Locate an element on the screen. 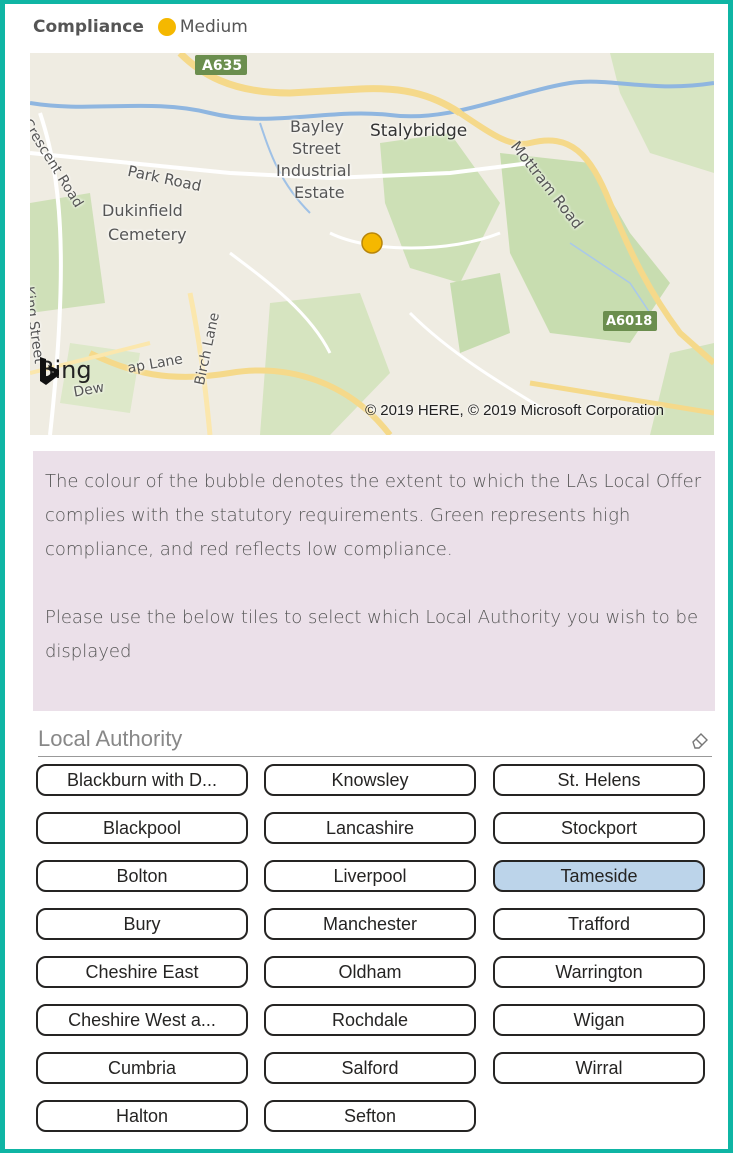 The image size is (733, 1153). tile-lancashire: Lancashire is located at coordinates (370, 828).